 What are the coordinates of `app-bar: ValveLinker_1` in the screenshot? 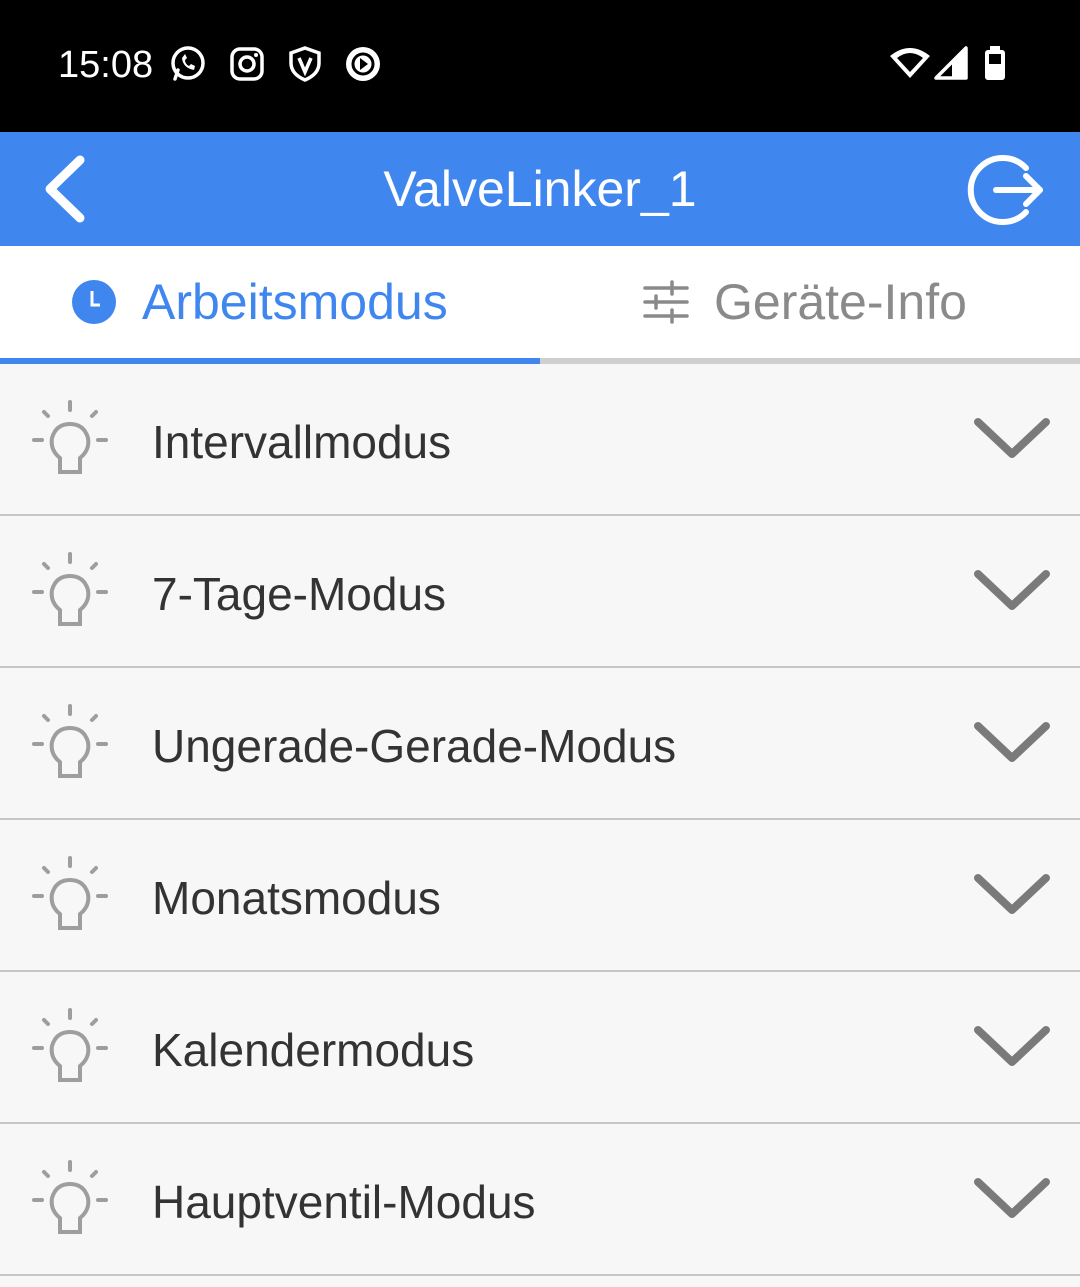 It's located at (540, 189).